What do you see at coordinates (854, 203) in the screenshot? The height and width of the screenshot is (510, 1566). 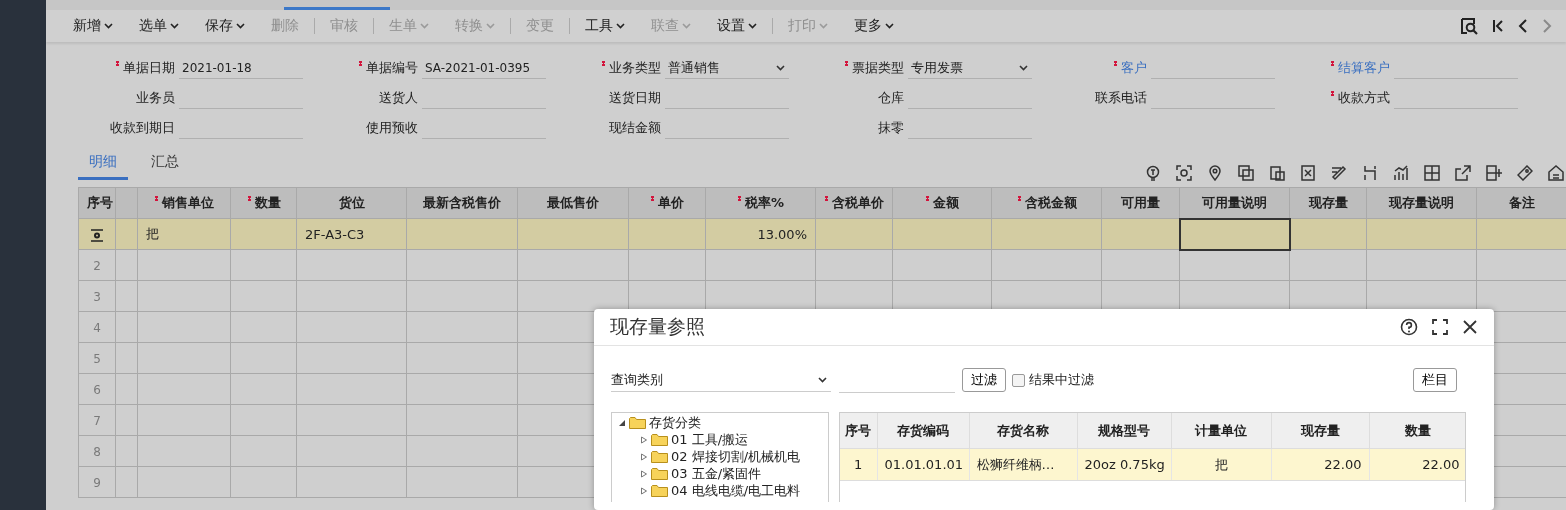 I see `column-header: 含税单价` at bounding box center [854, 203].